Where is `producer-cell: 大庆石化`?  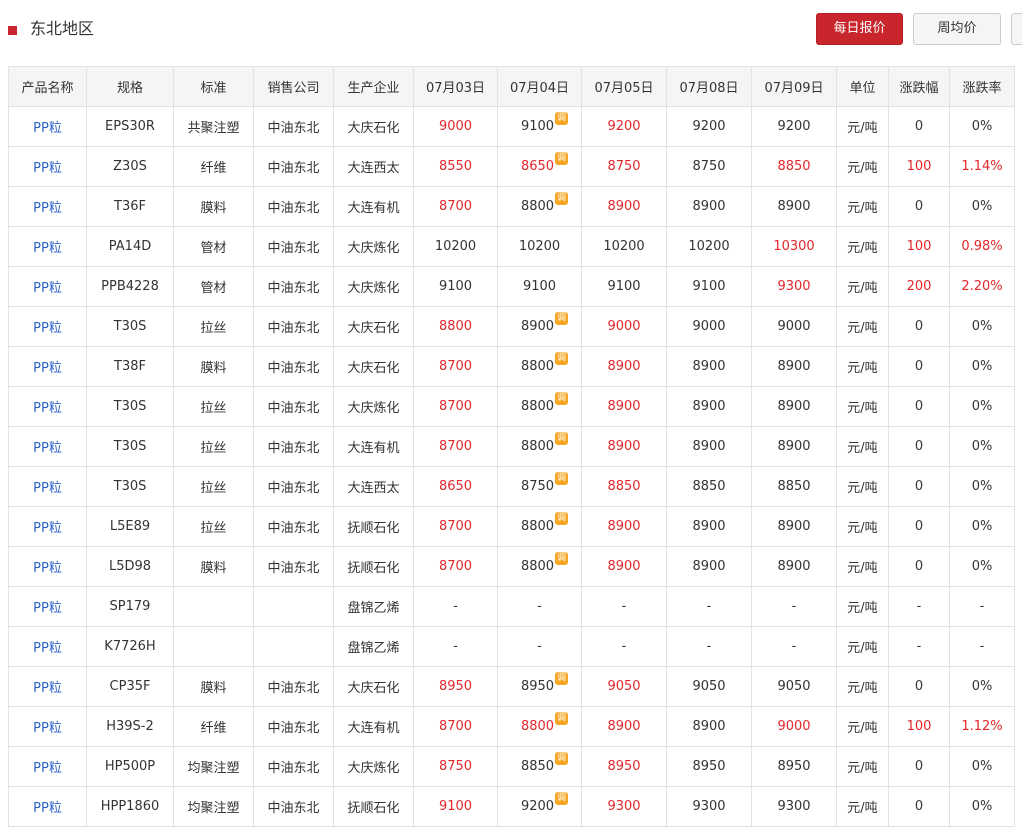
producer-cell: 大庆石化 is located at coordinates (373, 126).